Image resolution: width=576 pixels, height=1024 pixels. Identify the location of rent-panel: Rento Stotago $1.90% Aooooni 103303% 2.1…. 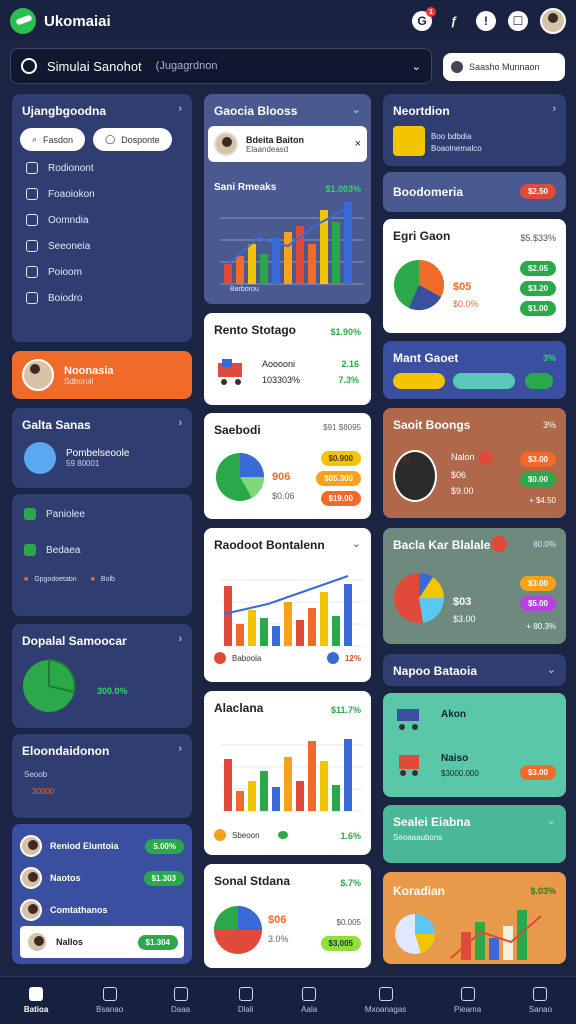
(287, 359).